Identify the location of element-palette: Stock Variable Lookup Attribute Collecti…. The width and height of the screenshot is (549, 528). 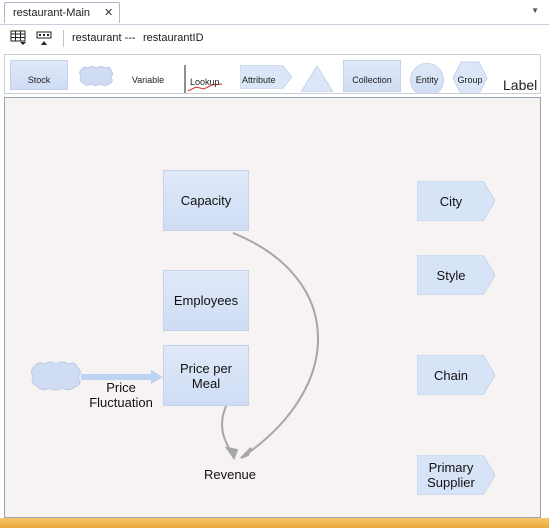
(272, 74).